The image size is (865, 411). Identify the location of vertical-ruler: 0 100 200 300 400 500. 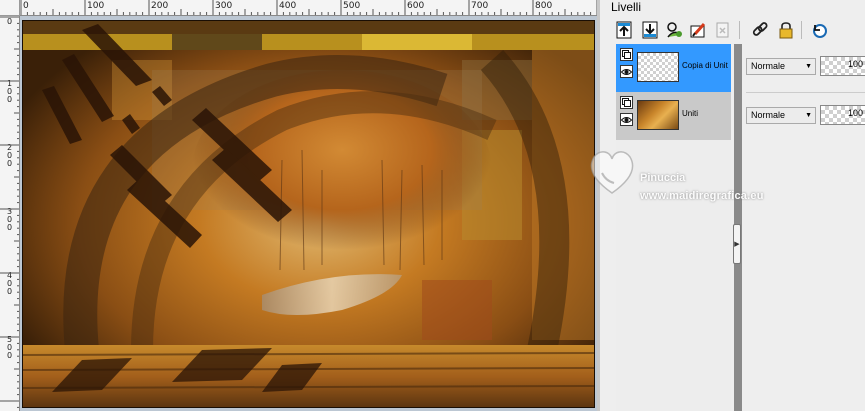
(10, 213).